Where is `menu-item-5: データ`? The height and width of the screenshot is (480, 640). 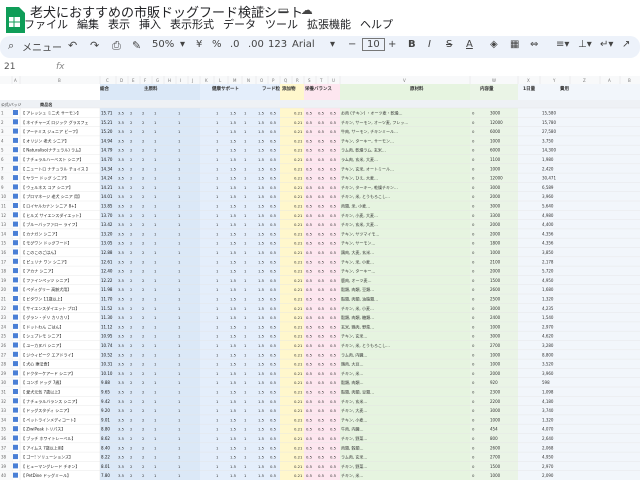
menu-item-5: データ is located at coordinates (239, 24).